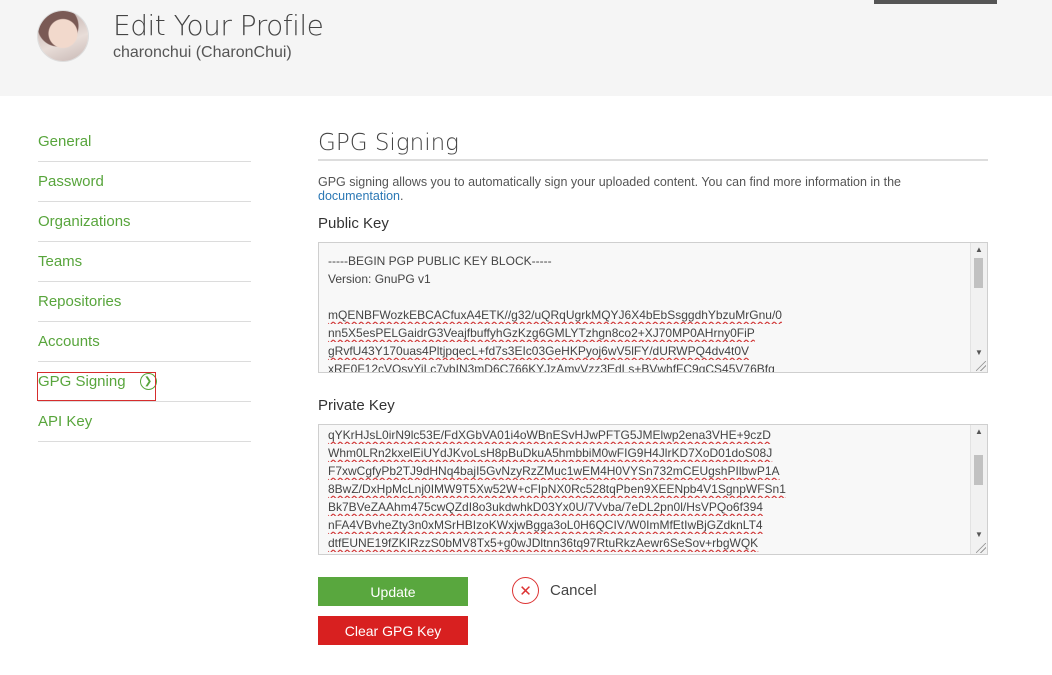 The image size is (1052, 675). I want to click on sidebar-item-api-key: API Key, so click(144, 422).